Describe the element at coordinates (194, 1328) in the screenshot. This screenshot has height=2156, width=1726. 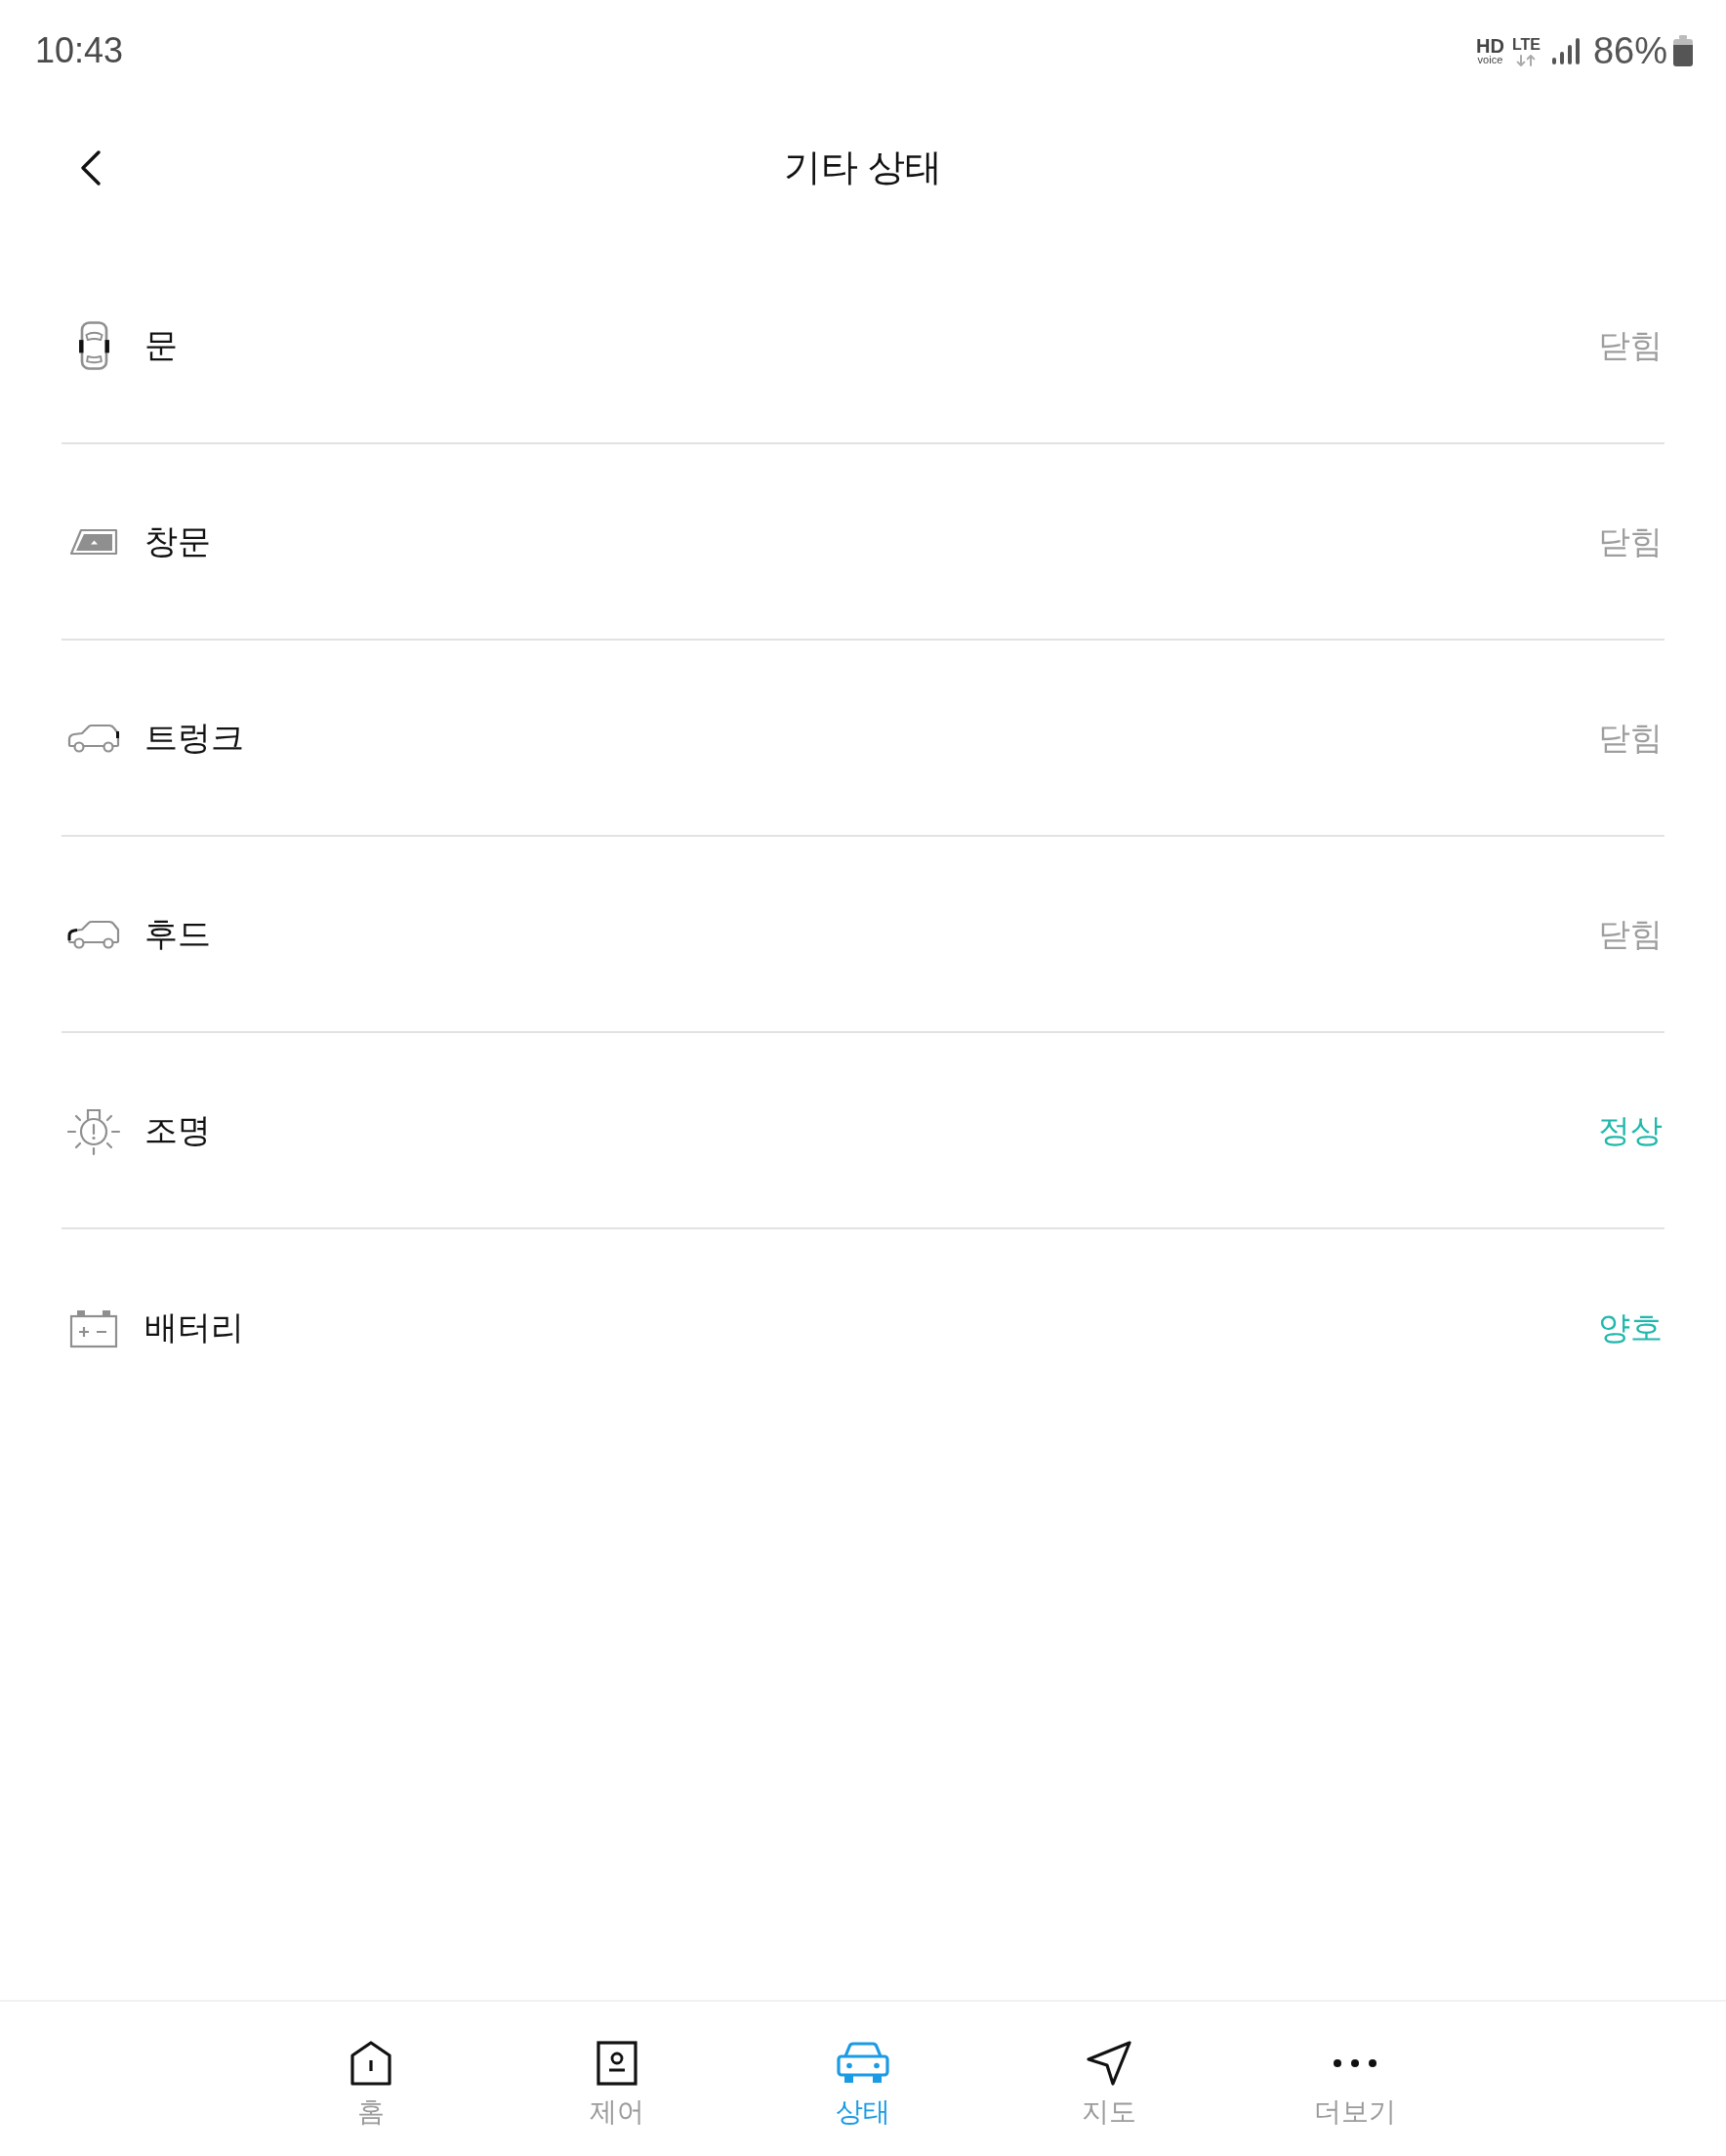
I see `status-label: 배터리` at that location.